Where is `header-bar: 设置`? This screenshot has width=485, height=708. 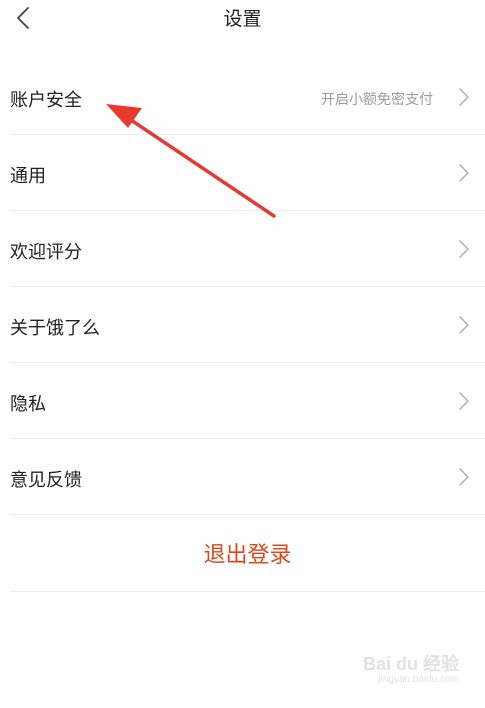 header-bar: 设置 is located at coordinates (242, 20).